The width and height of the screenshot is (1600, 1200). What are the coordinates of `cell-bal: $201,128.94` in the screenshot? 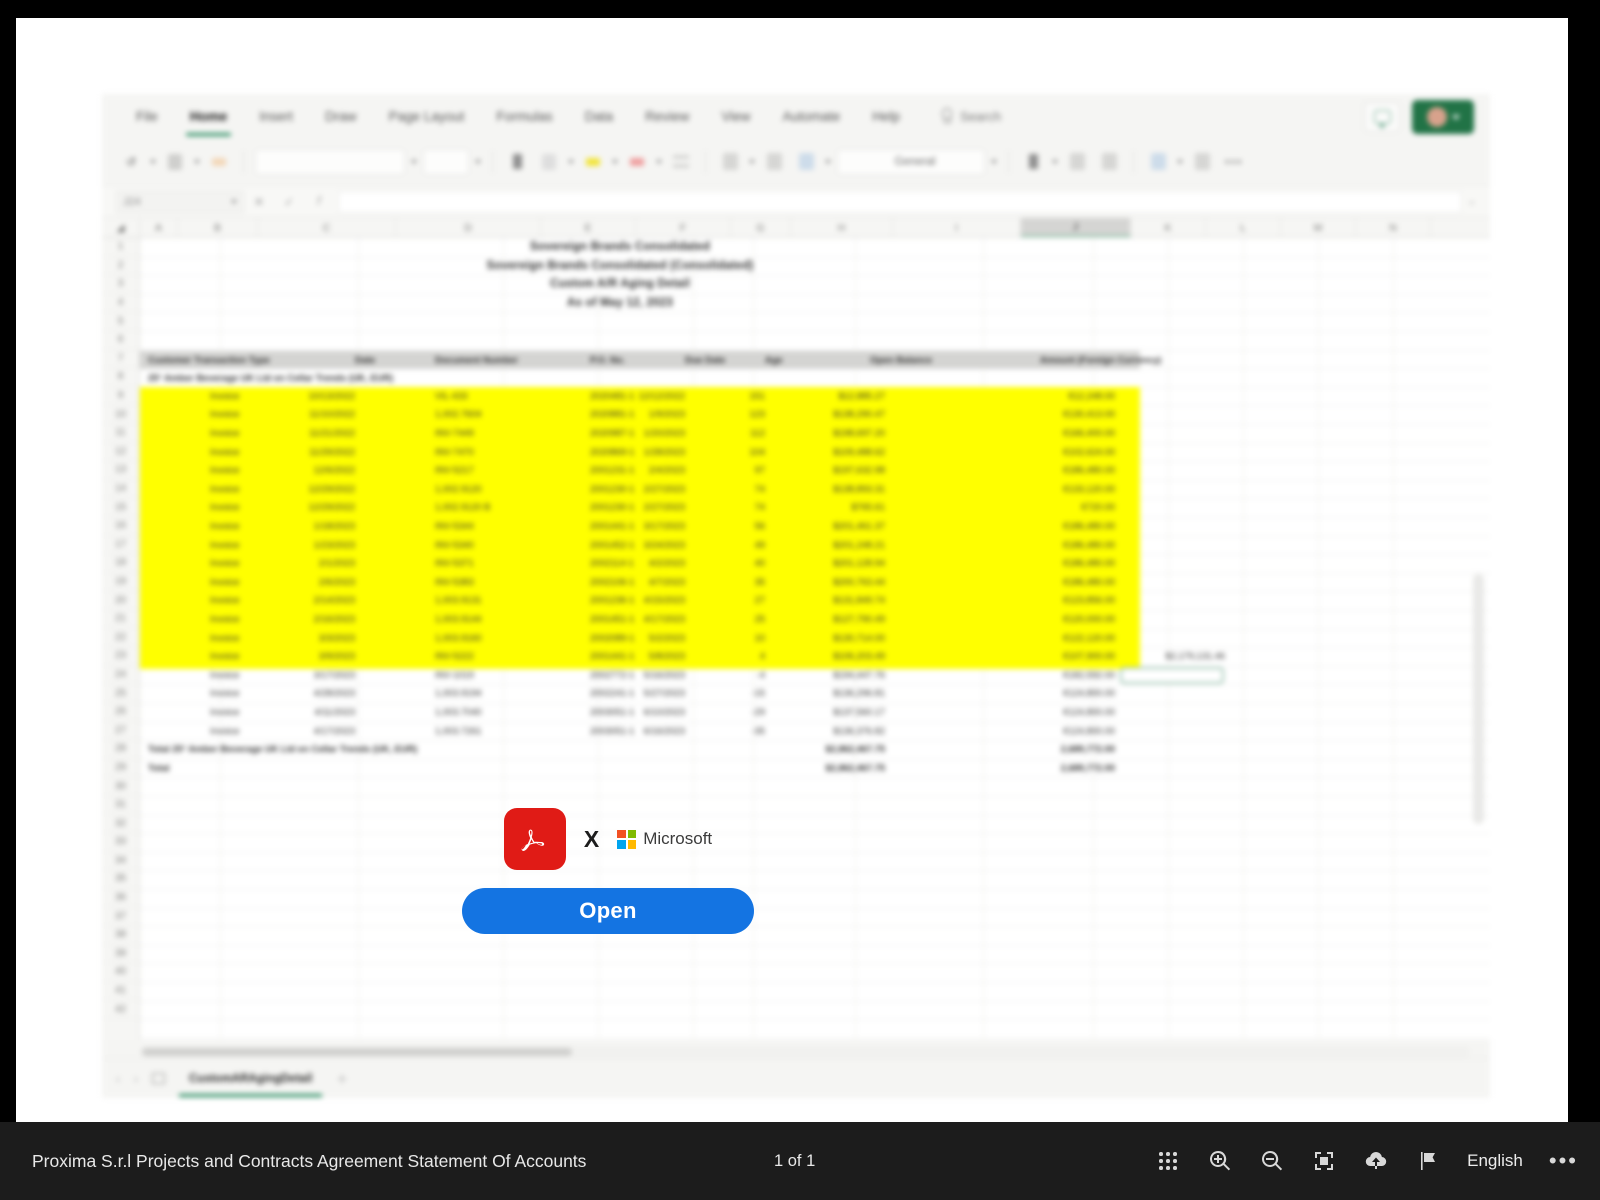 It's located at (827, 563).